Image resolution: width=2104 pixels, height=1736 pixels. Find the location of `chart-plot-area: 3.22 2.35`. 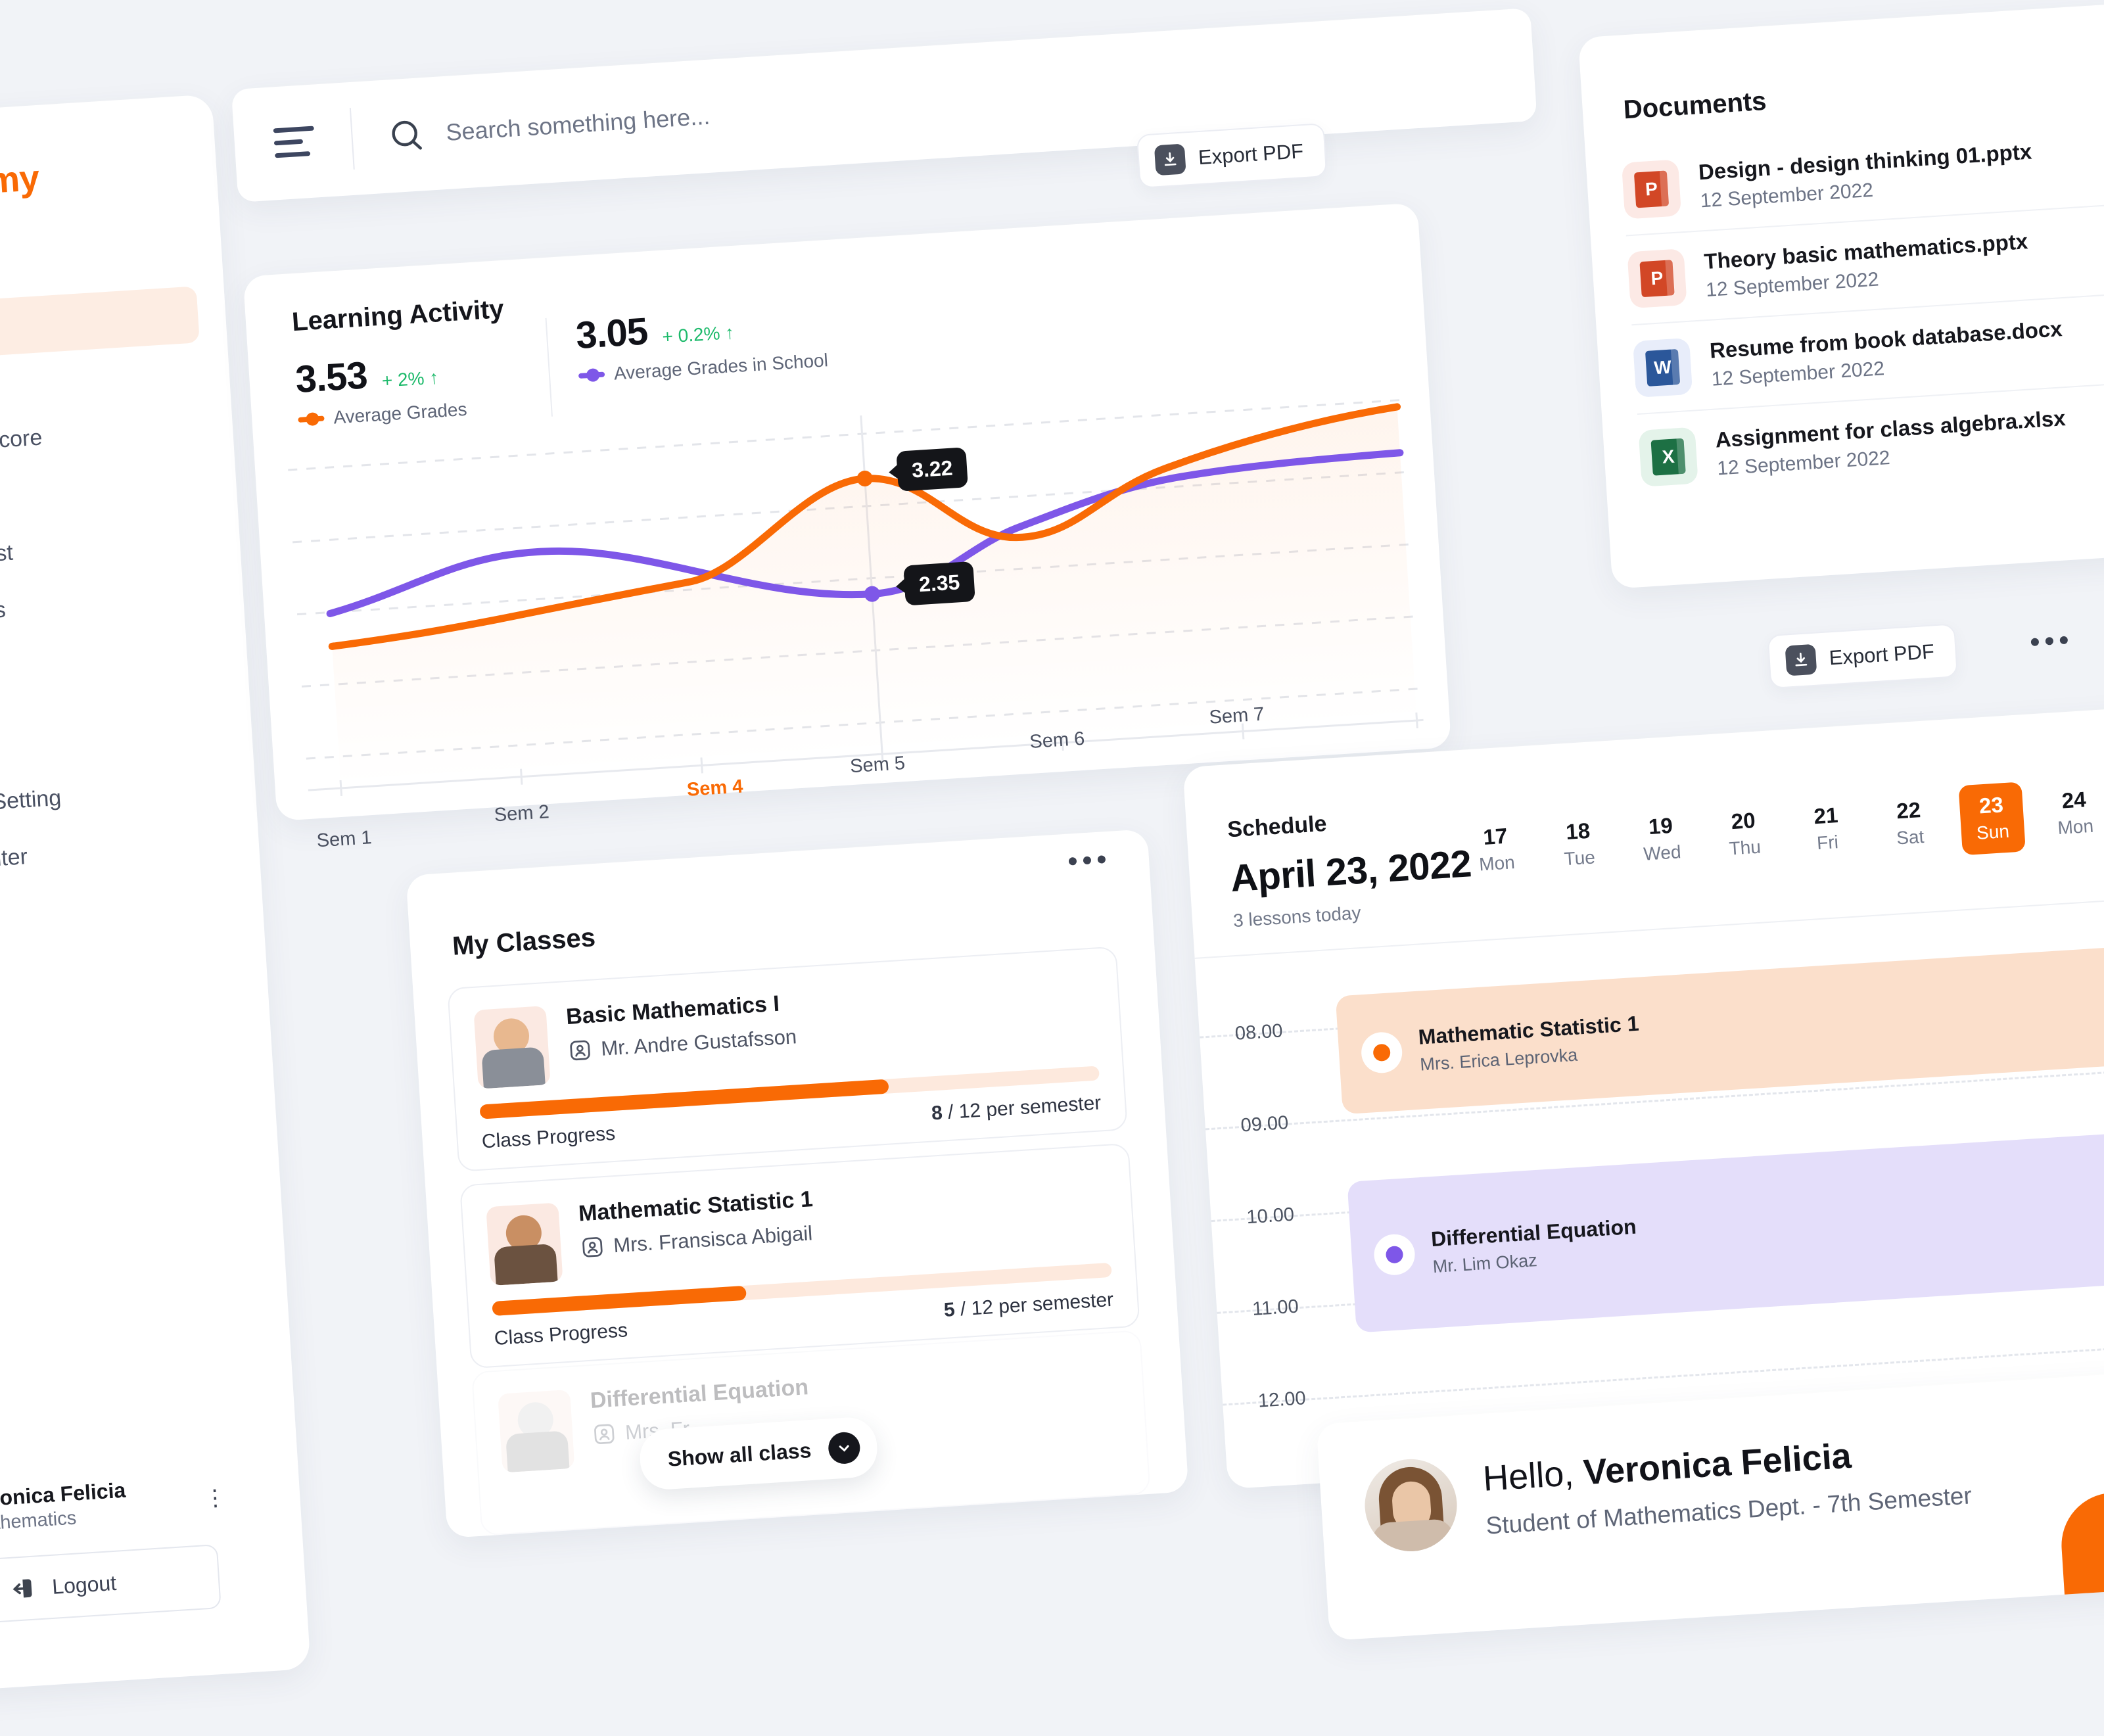

chart-plot-area: 3.22 2.35 is located at coordinates (855, 590).